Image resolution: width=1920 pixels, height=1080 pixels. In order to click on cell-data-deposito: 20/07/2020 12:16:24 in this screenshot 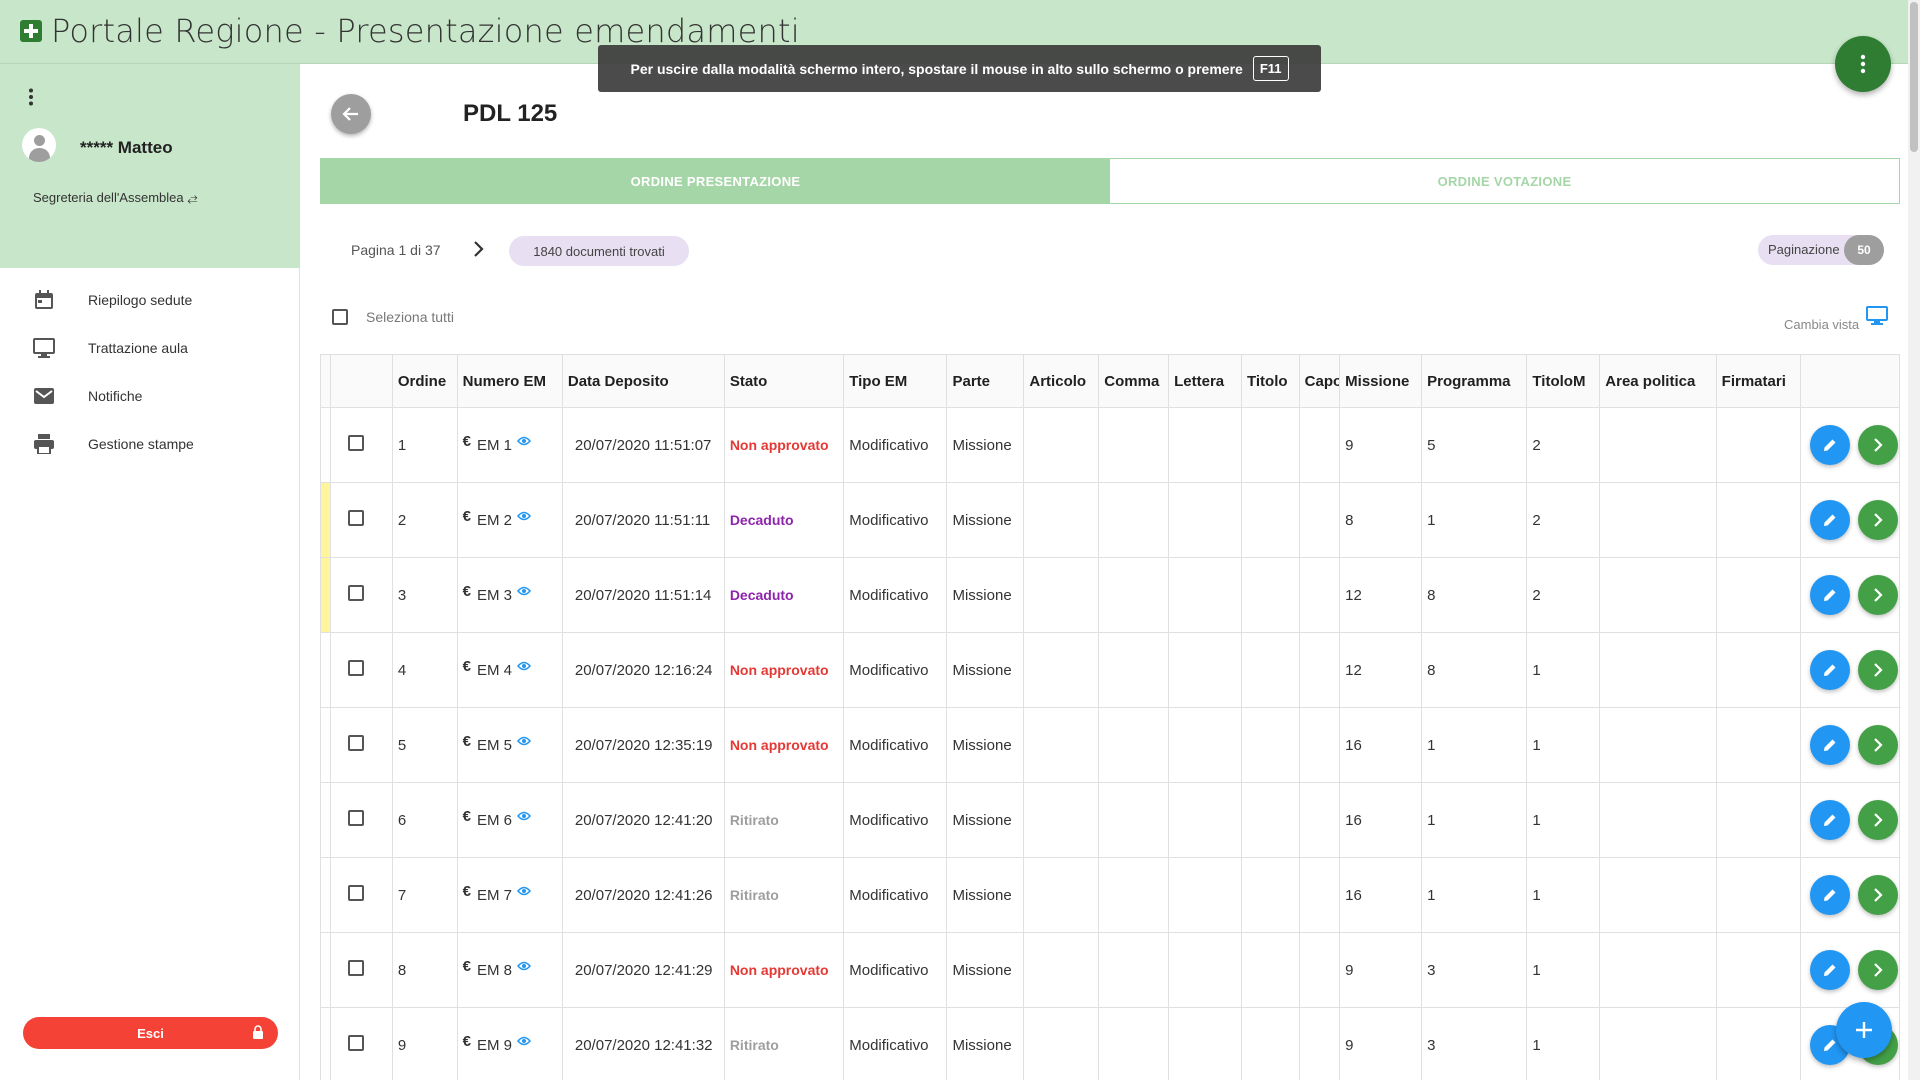, I will do `click(643, 670)`.